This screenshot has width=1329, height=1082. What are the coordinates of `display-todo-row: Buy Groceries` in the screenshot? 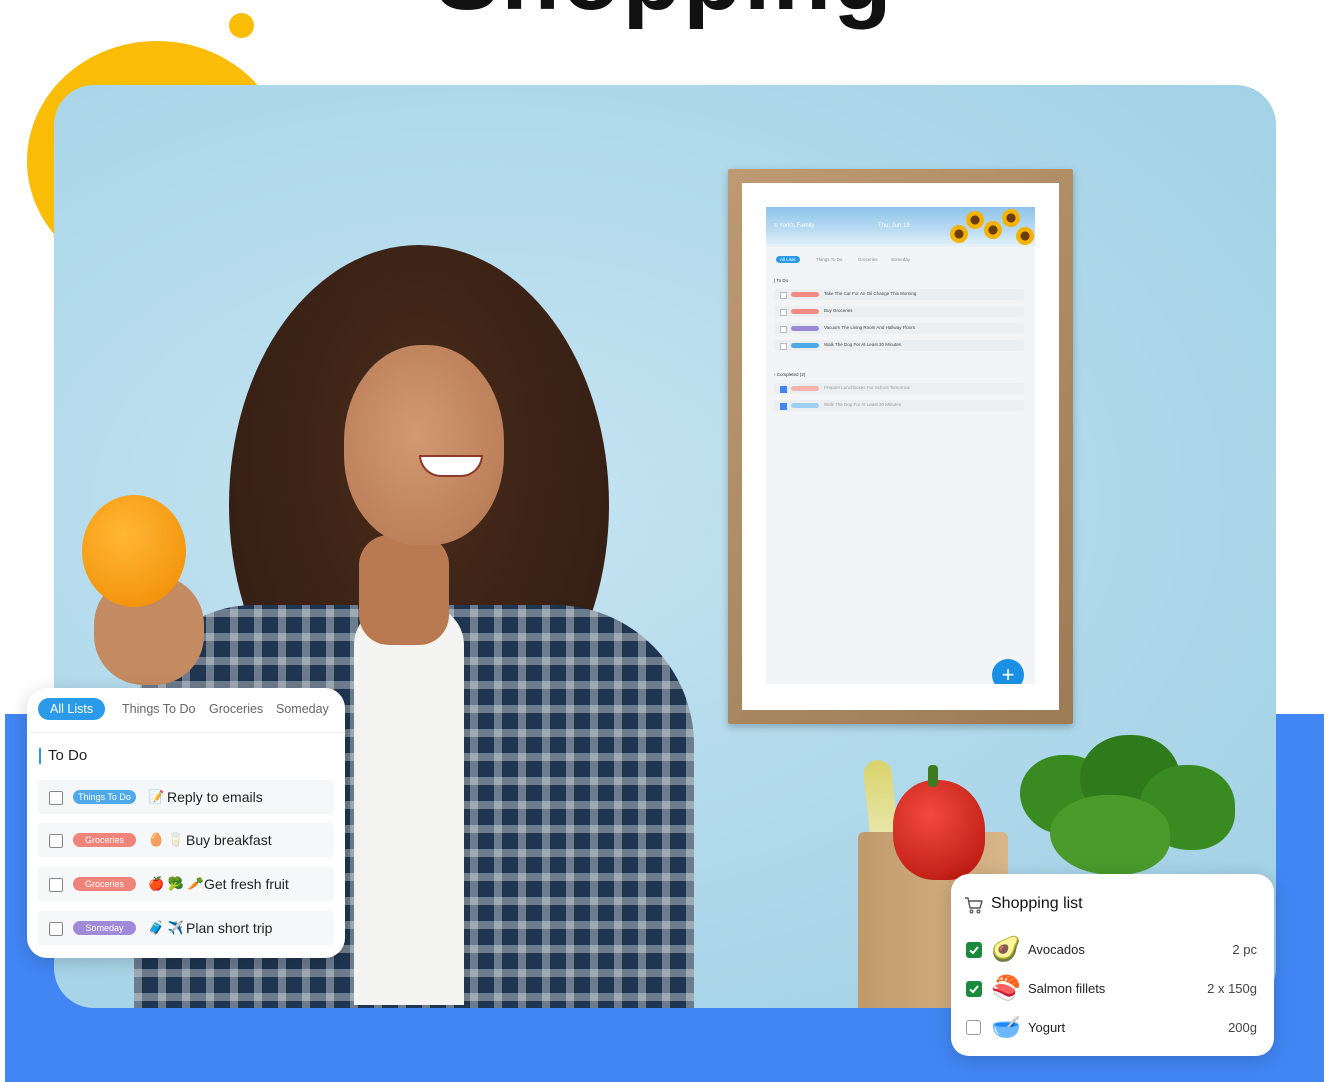 It's located at (899, 311).